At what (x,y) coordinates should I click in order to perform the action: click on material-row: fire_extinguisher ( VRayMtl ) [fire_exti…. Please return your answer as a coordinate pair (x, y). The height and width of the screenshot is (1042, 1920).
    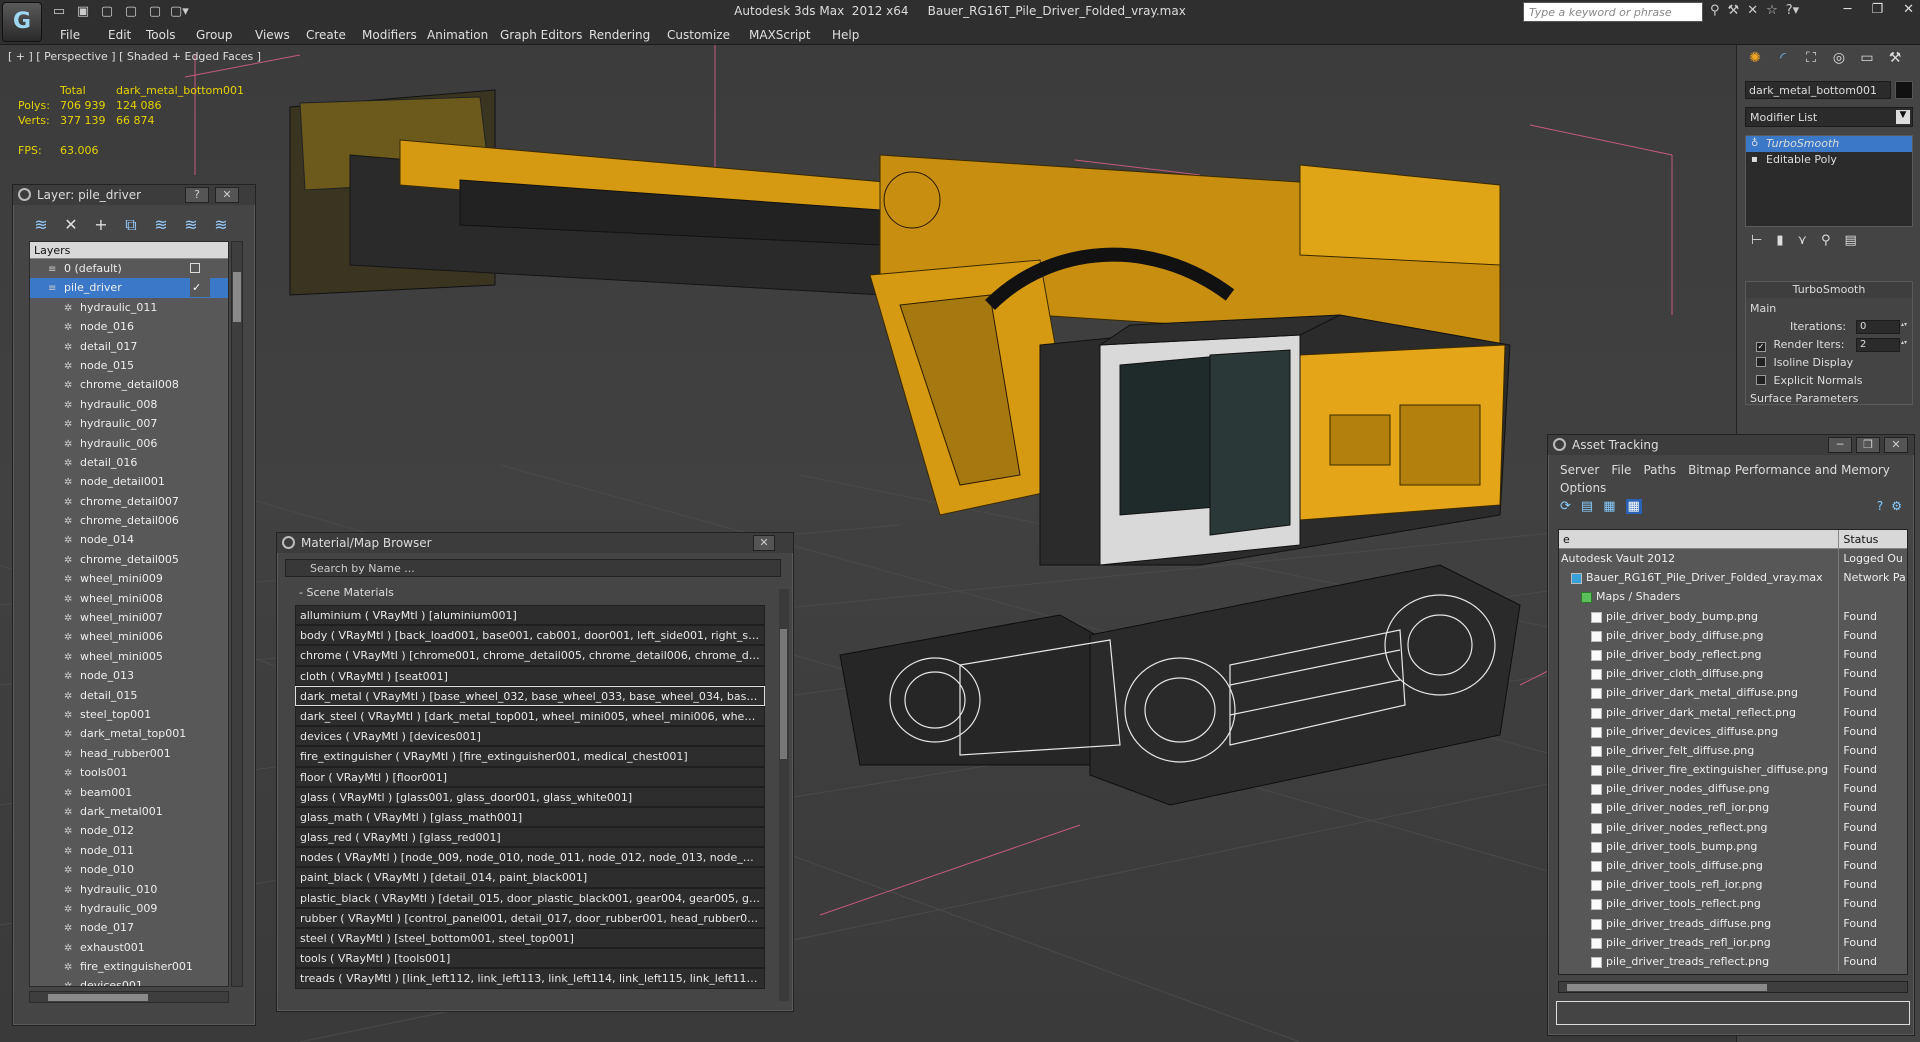
    Looking at the image, I should click on (530, 756).